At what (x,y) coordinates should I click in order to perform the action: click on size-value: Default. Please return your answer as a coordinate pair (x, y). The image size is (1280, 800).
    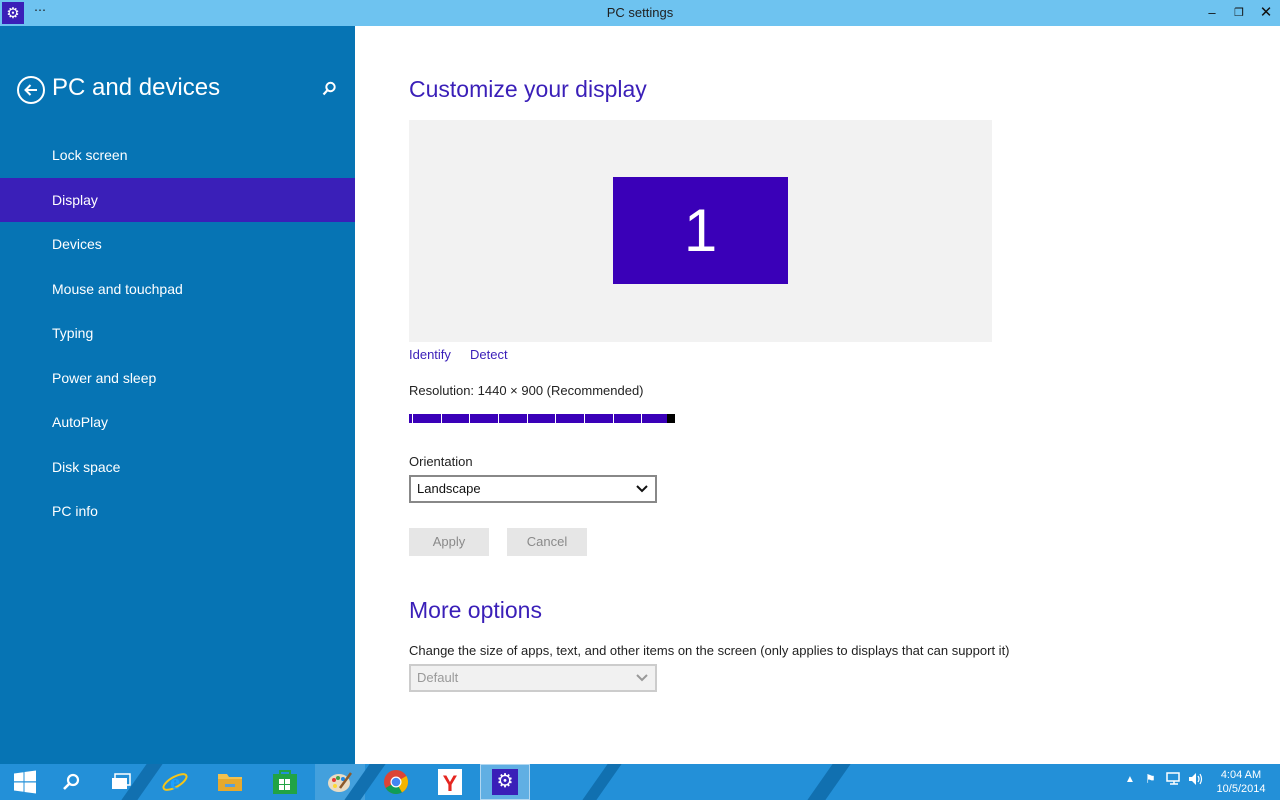
    Looking at the image, I should click on (438, 677).